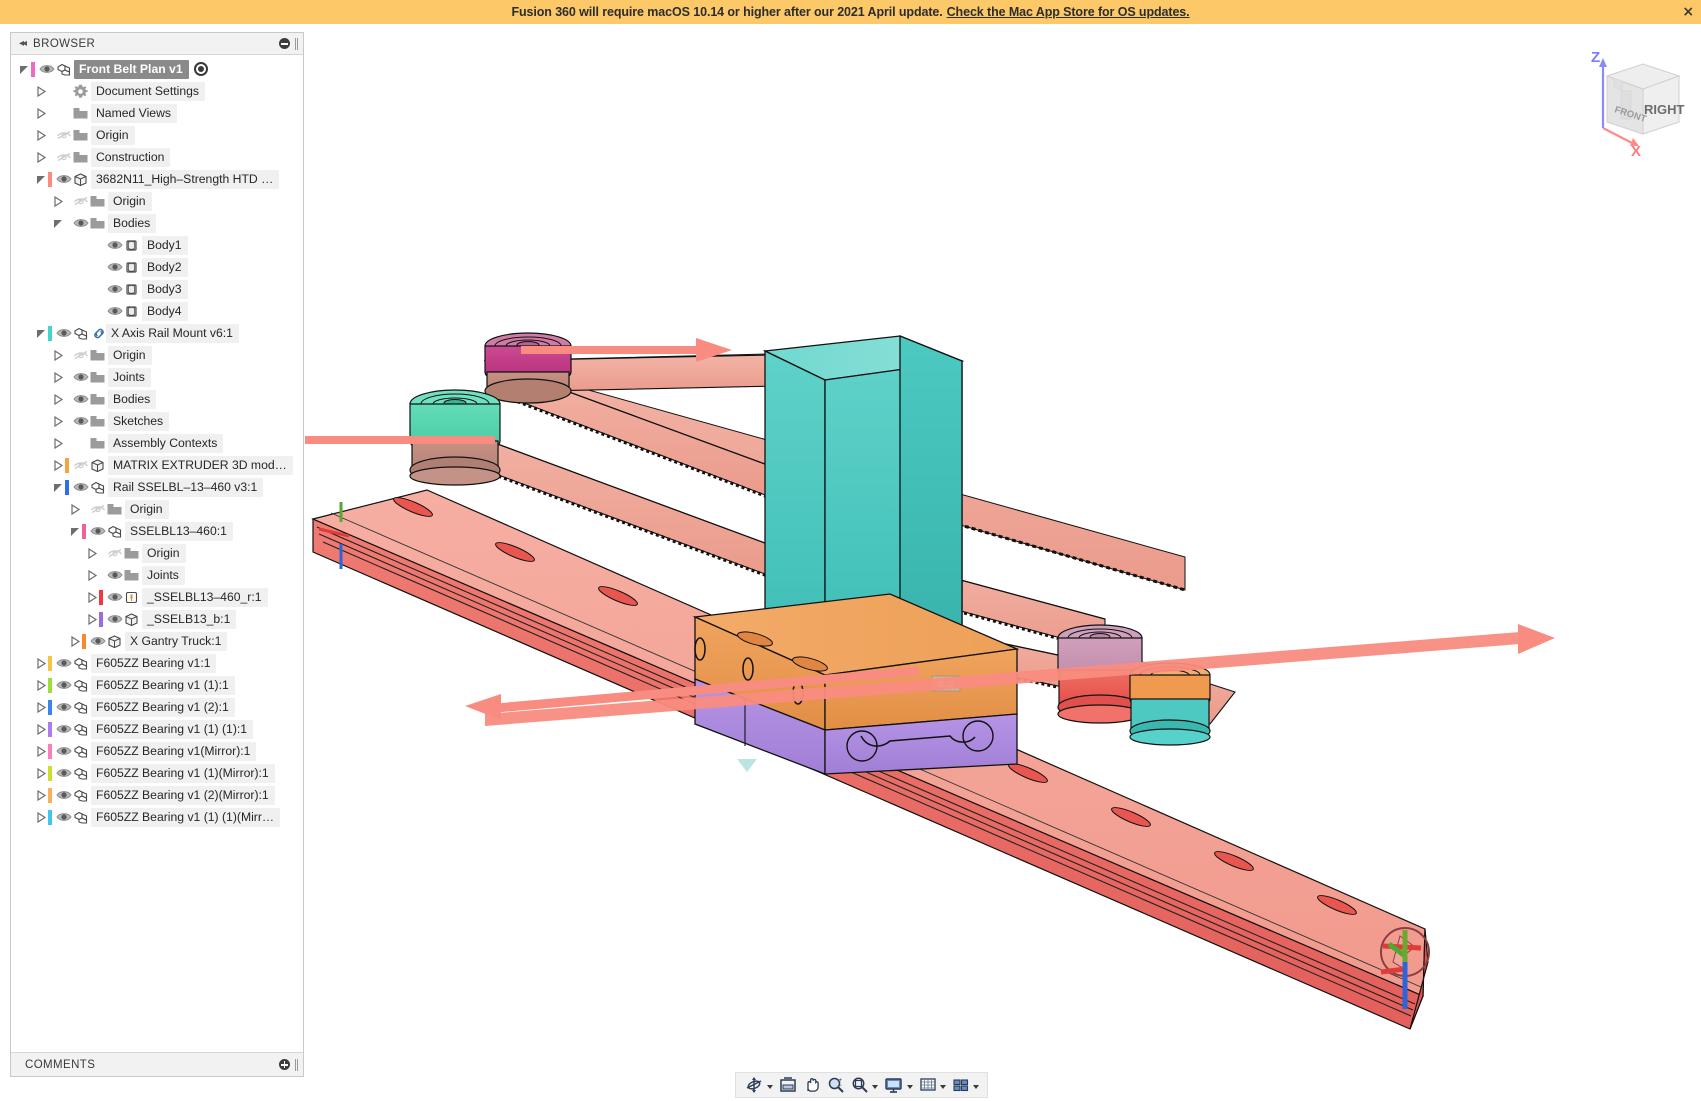 The height and width of the screenshot is (1101, 1701). I want to click on close-icon: ×, so click(1688, 12).